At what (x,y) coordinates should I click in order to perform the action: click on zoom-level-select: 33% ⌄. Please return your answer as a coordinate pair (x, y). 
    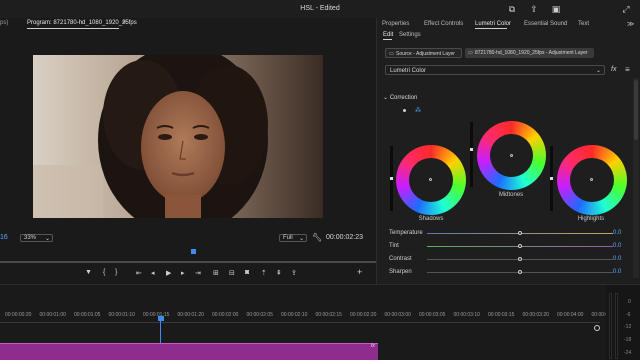
    Looking at the image, I should click on (36, 238).